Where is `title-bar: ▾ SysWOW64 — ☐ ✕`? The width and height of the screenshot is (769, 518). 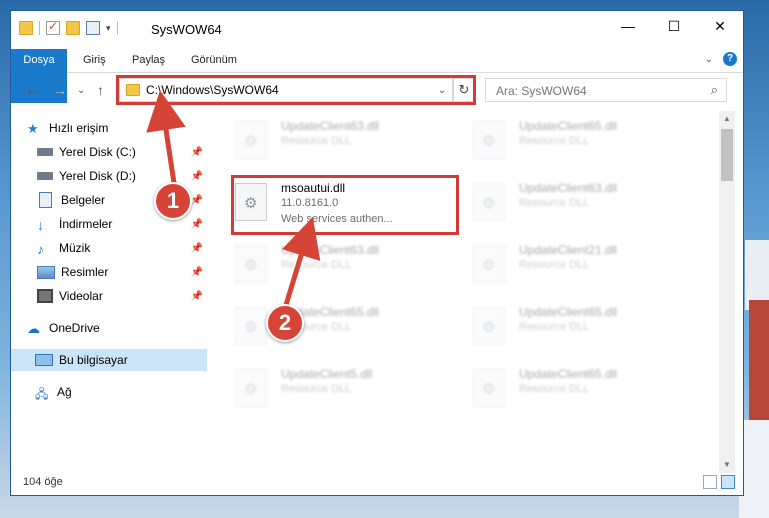 title-bar: ▾ SysWOW64 — ☐ ✕ is located at coordinates (377, 29).